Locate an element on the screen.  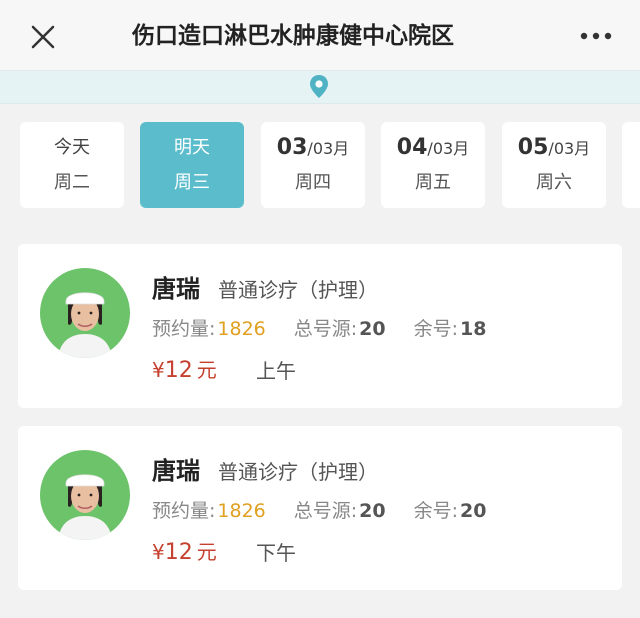
date-03-03: 03/03月 周四 is located at coordinates (313, 165).